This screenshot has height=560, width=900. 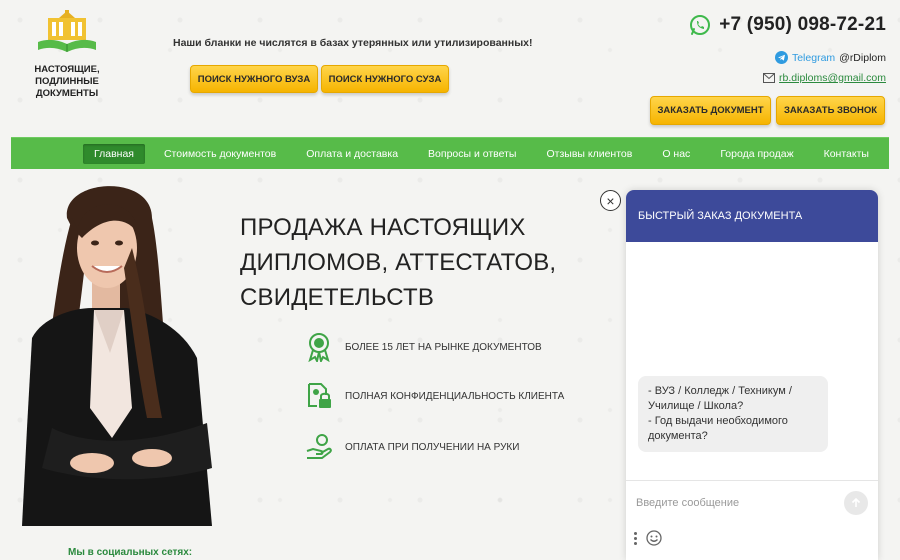 What do you see at coordinates (813, 58) in the screenshot?
I see `telegram-link: Telegram` at bounding box center [813, 58].